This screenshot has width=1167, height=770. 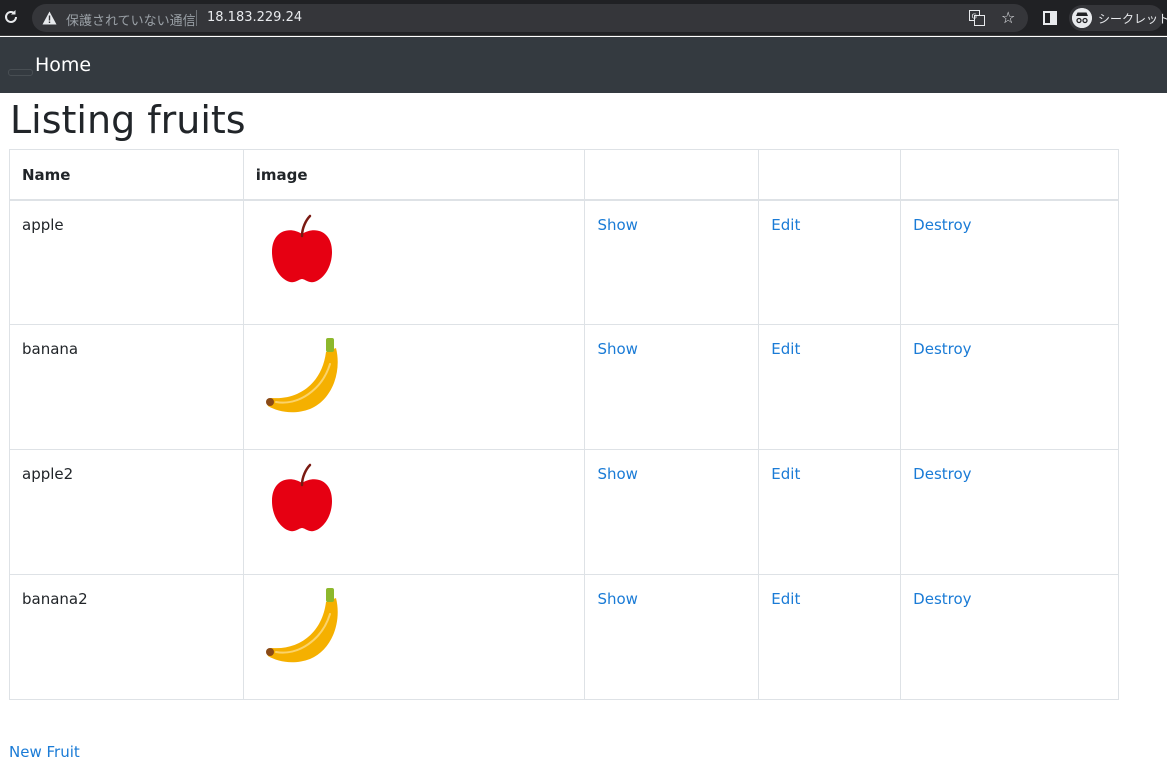 What do you see at coordinates (196, 18) in the screenshot?
I see `divider` at bounding box center [196, 18].